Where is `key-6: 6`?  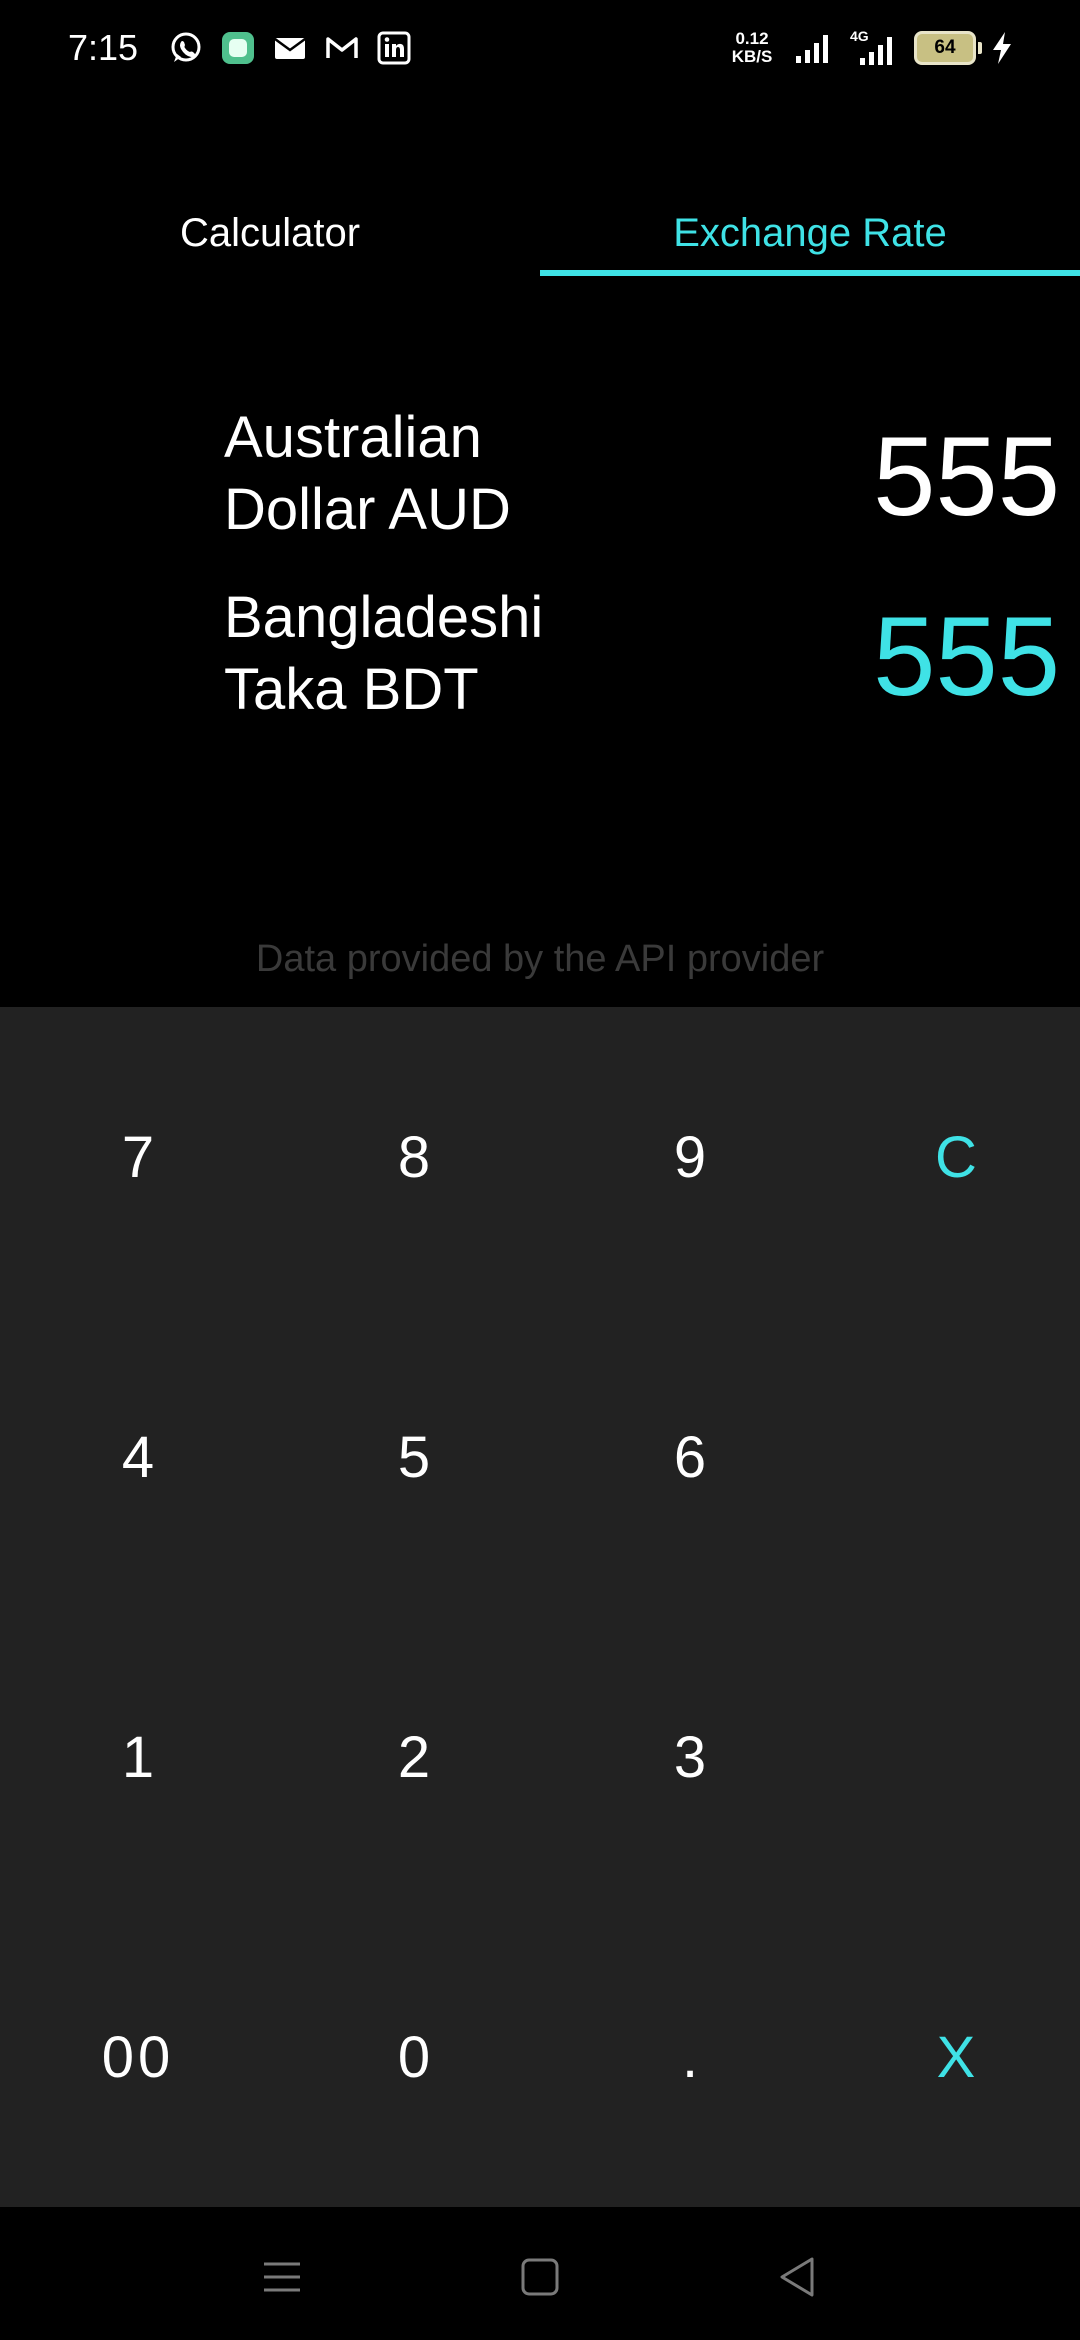
key-6: 6 is located at coordinates (690, 1457).